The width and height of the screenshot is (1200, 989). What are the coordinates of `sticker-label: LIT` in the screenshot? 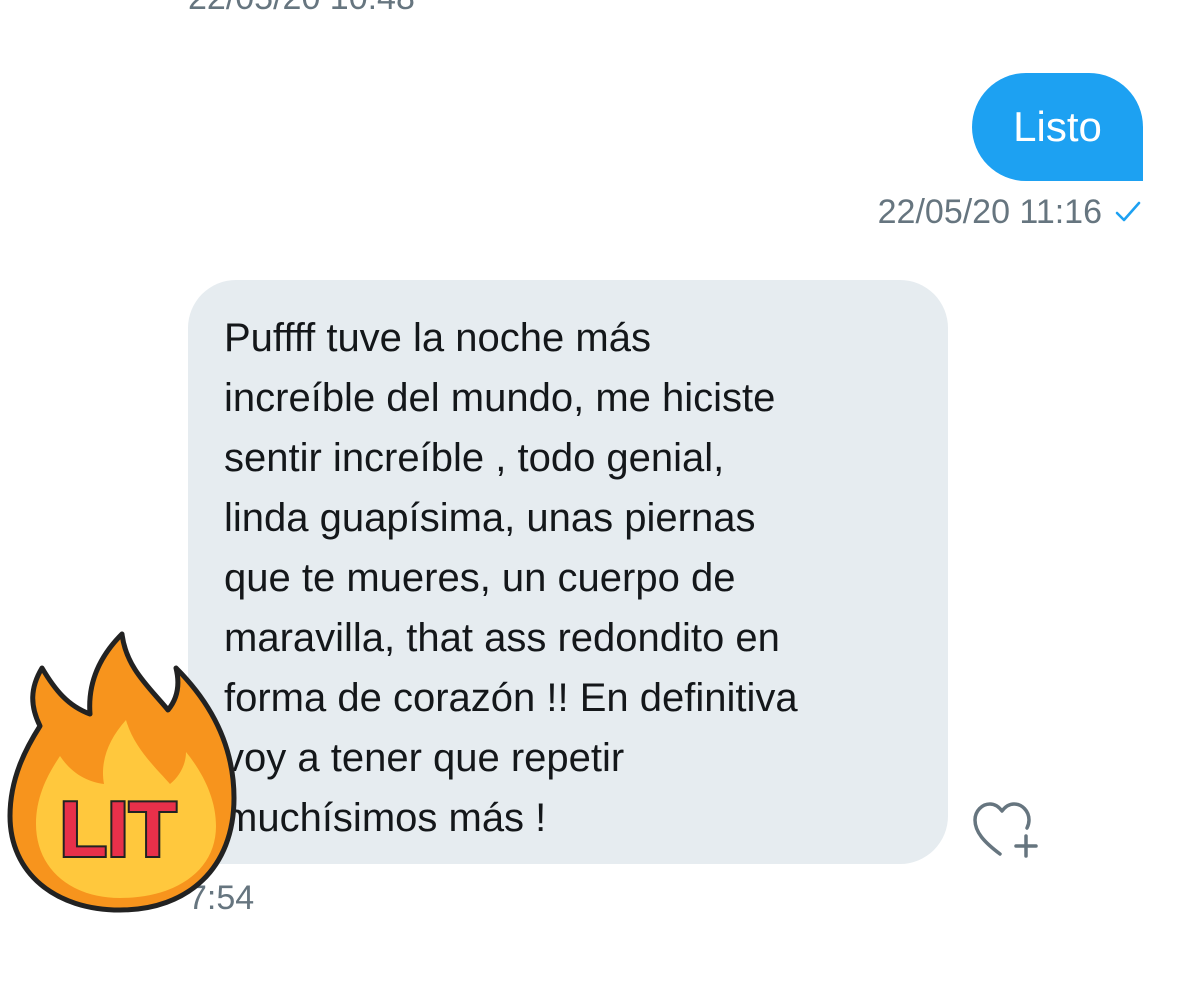 It's located at (118, 829).